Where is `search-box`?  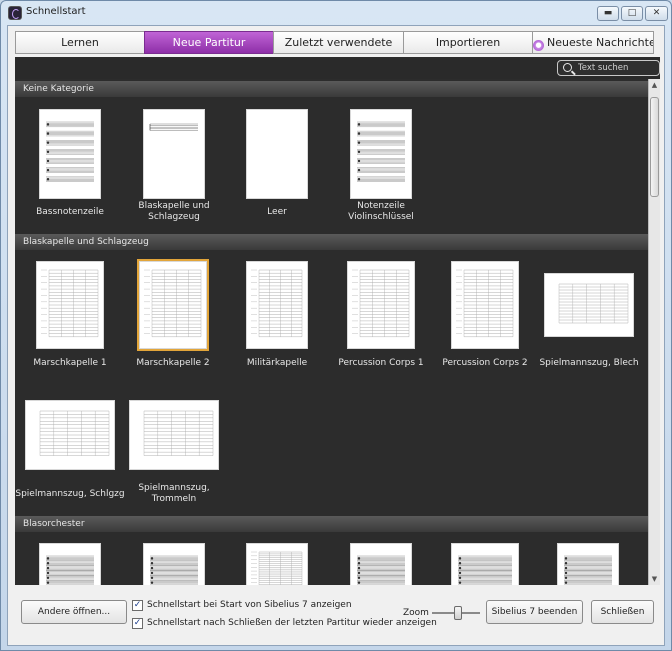
search-box is located at coordinates (608, 68).